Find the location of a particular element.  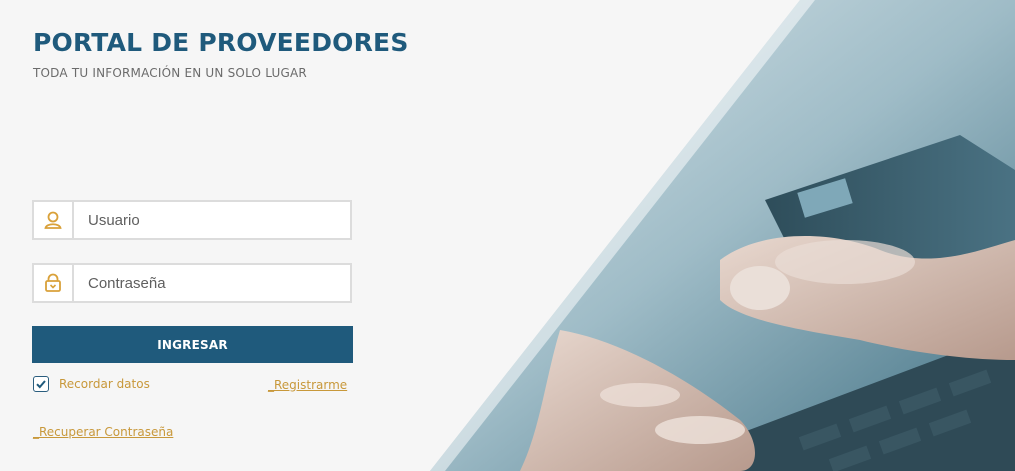

remember-checkbox is located at coordinates (41, 384).